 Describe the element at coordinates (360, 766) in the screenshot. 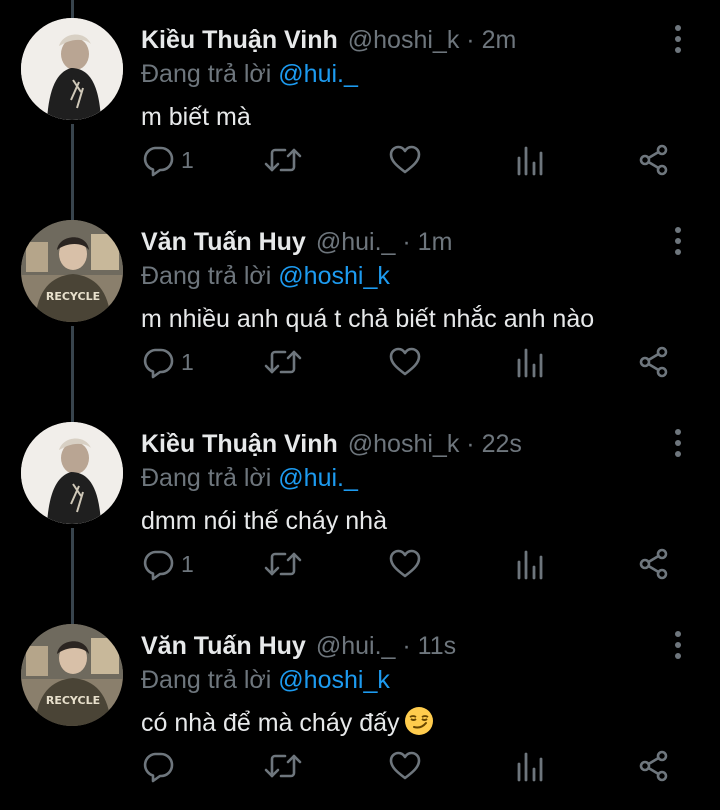

I see `tweet-actions` at that location.